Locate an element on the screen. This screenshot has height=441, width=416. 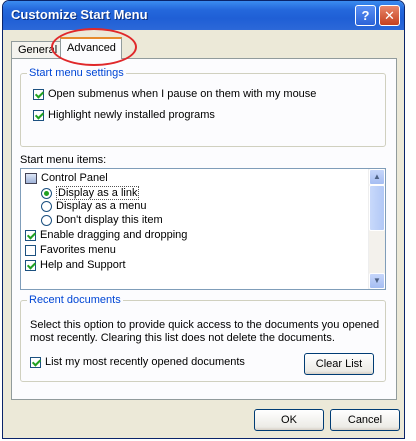
clear-list-button: Clear List is located at coordinates (339, 364).